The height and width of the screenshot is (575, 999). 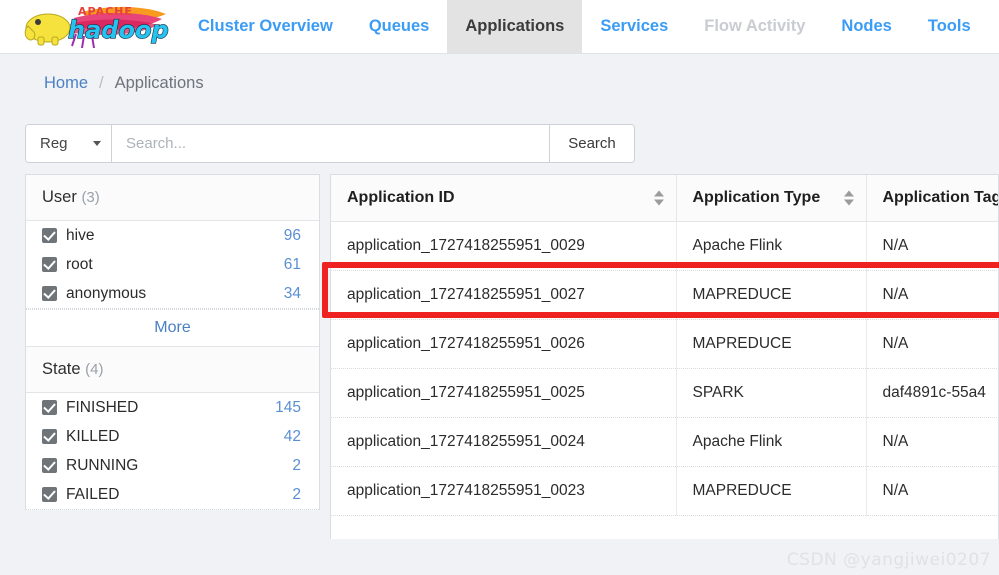 I want to click on facet-label: anonymous, so click(x=106, y=293).